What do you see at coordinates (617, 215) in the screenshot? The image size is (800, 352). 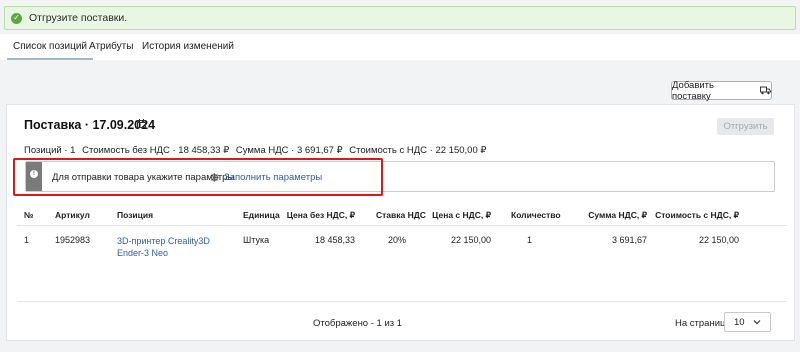 I see `header-vat-sum: Сумма НДС, ₽` at bounding box center [617, 215].